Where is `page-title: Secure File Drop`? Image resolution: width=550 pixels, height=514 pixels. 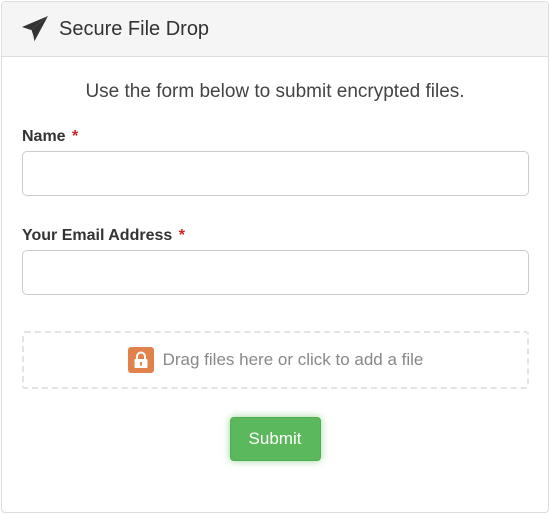
page-title: Secure File Drop is located at coordinates (134, 28).